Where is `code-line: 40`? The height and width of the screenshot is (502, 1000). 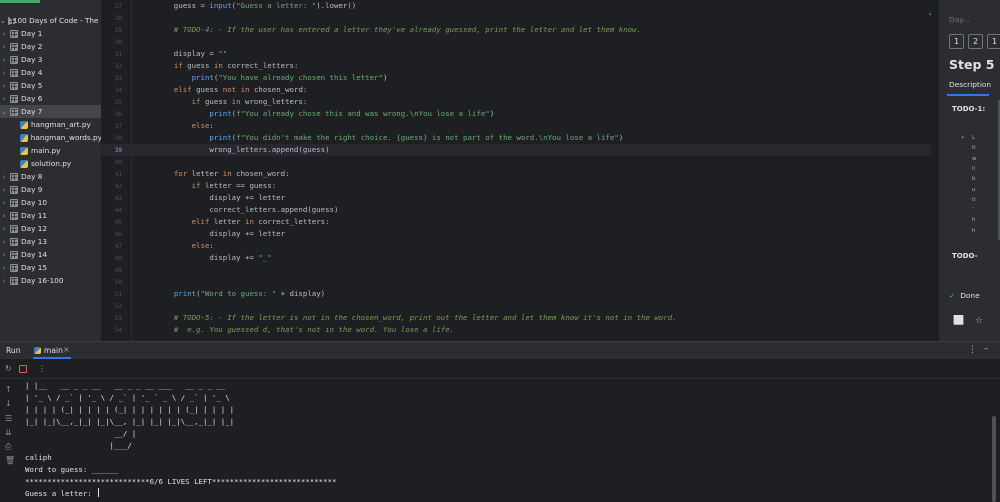 code-line: 40 is located at coordinates (520, 162).